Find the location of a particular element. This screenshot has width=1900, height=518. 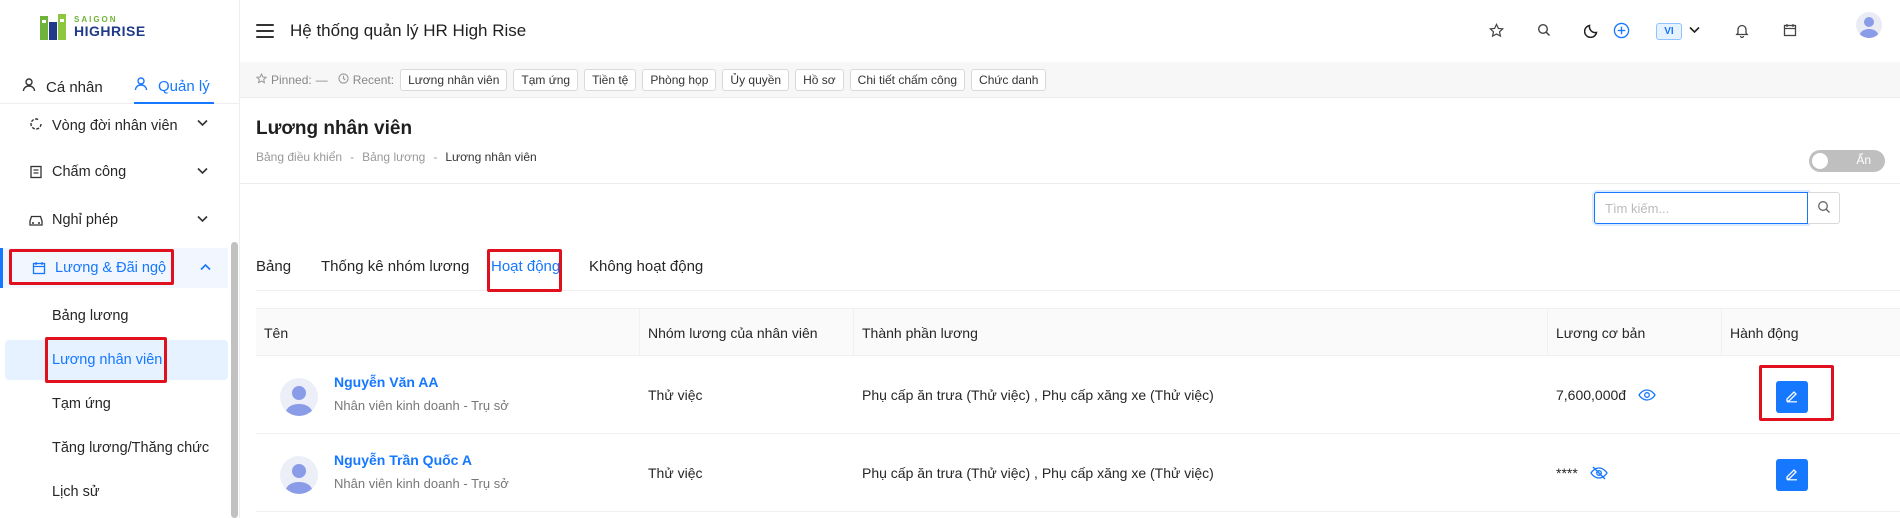

submenu-raise: Tăng lương/Thăng chức is located at coordinates (114, 448).